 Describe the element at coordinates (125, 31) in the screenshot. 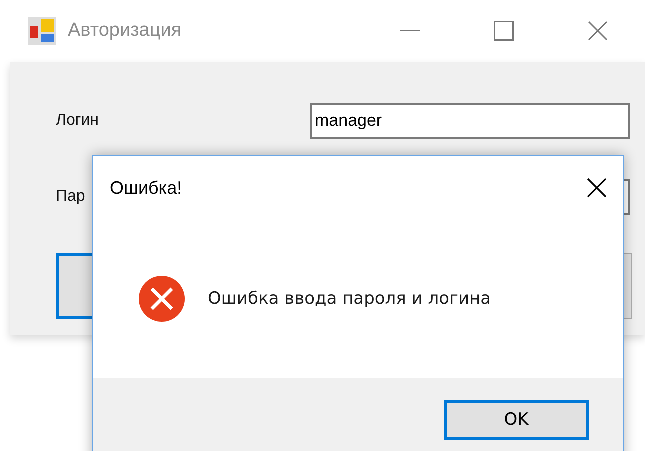

I see `window-title: Авторизация` at that location.